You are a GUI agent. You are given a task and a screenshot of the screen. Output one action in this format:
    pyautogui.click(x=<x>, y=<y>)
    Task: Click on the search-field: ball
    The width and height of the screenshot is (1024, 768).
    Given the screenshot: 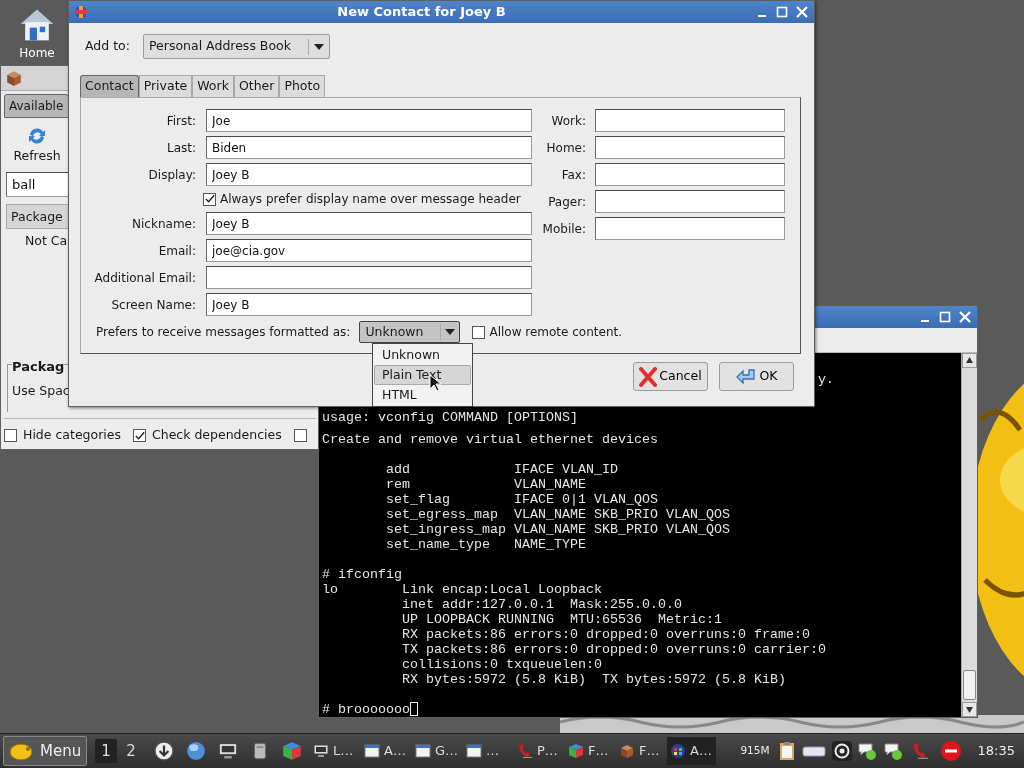 What is the action you would take?
    pyautogui.click(x=37, y=184)
    